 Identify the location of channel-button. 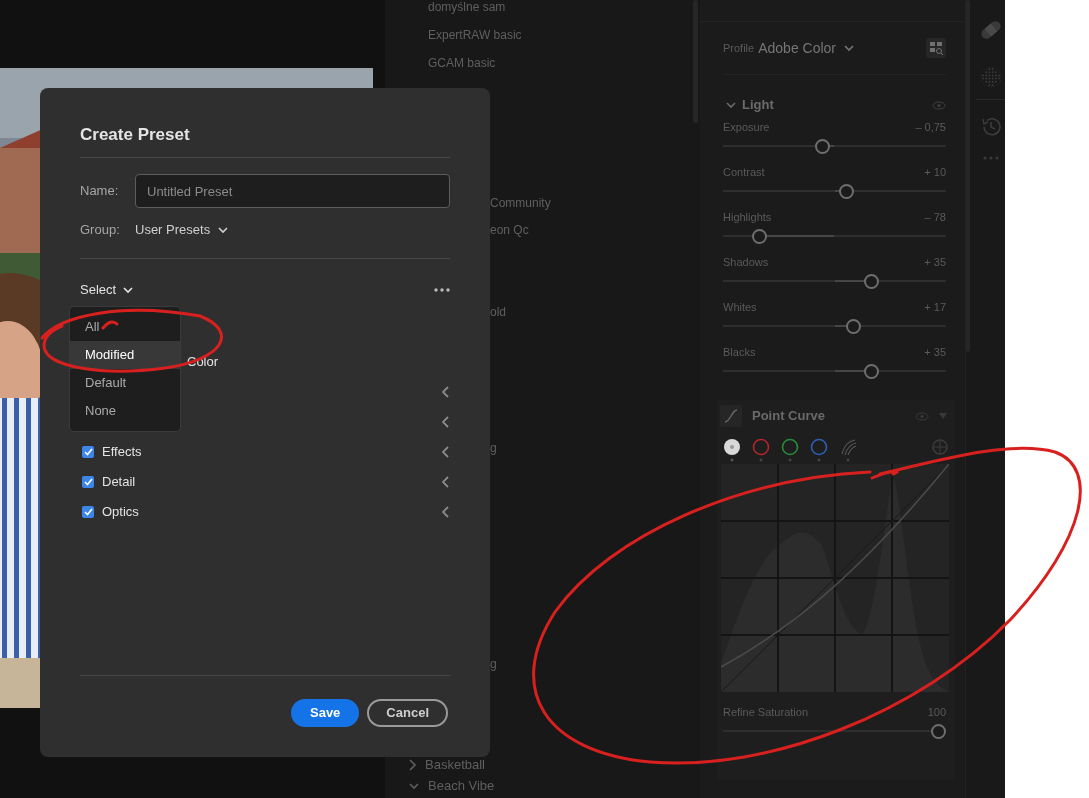
(732, 450).